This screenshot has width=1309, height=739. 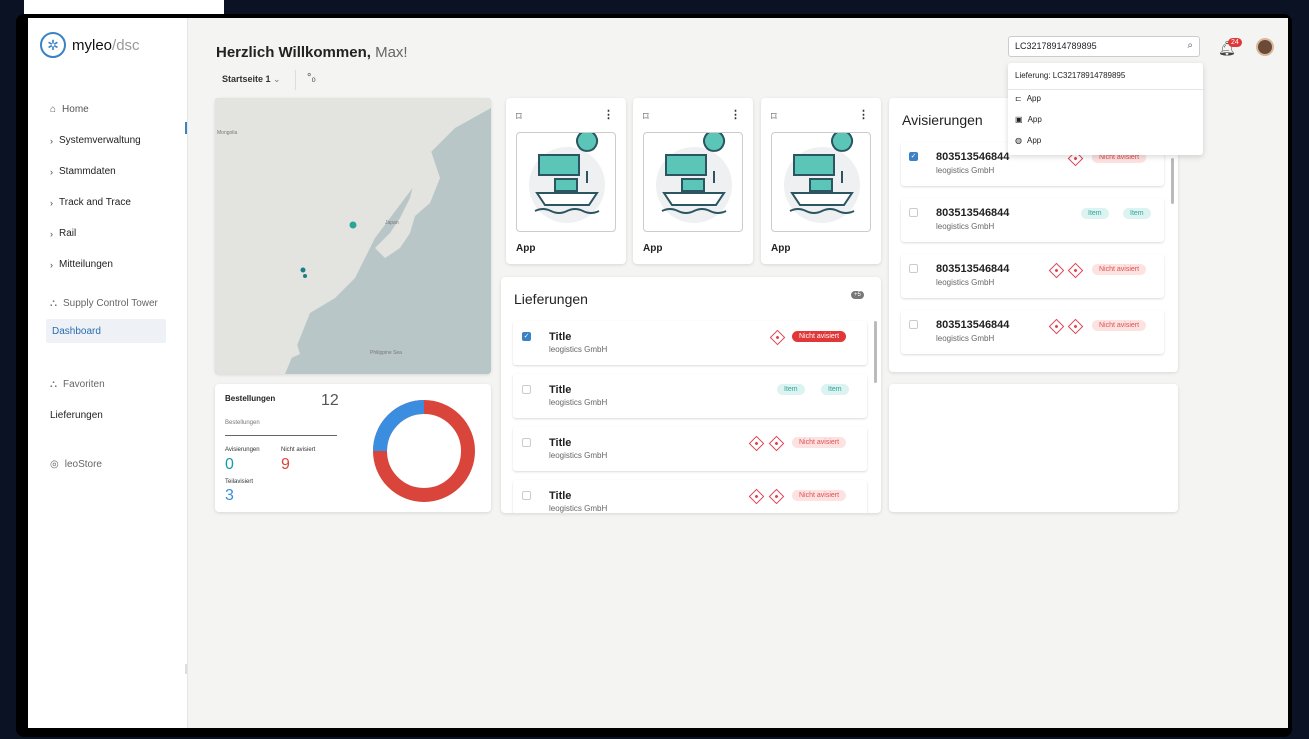 What do you see at coordinates (1018, 98) in the screenshot?
I see `truck-icon: ⊏` at bounding box center [1018, 98].